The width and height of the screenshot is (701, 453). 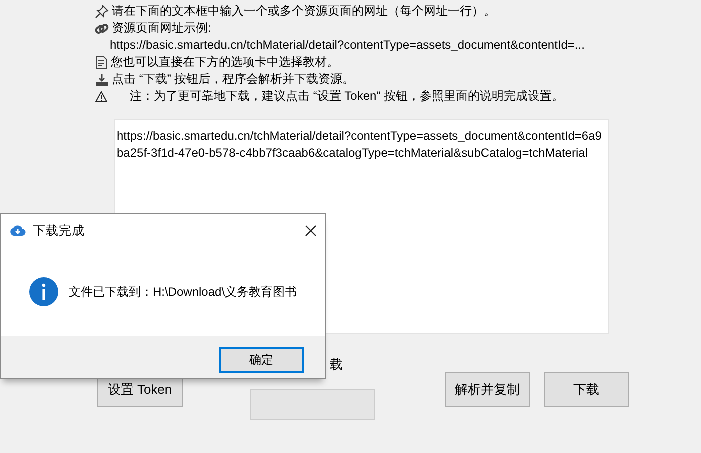 What do you see at coordinates (360, 145) in the screenshot?
I see `url-text: https://basic.smartedu.cn/tchMaterial/detail?contentType=assets_document&contentId=6a9ba25f-3f1d-47e0-b578-c4bb7f3caab6&catalogType=tchMaterial&subCatalog=tchMaterial` at bounding box center [360, 145].